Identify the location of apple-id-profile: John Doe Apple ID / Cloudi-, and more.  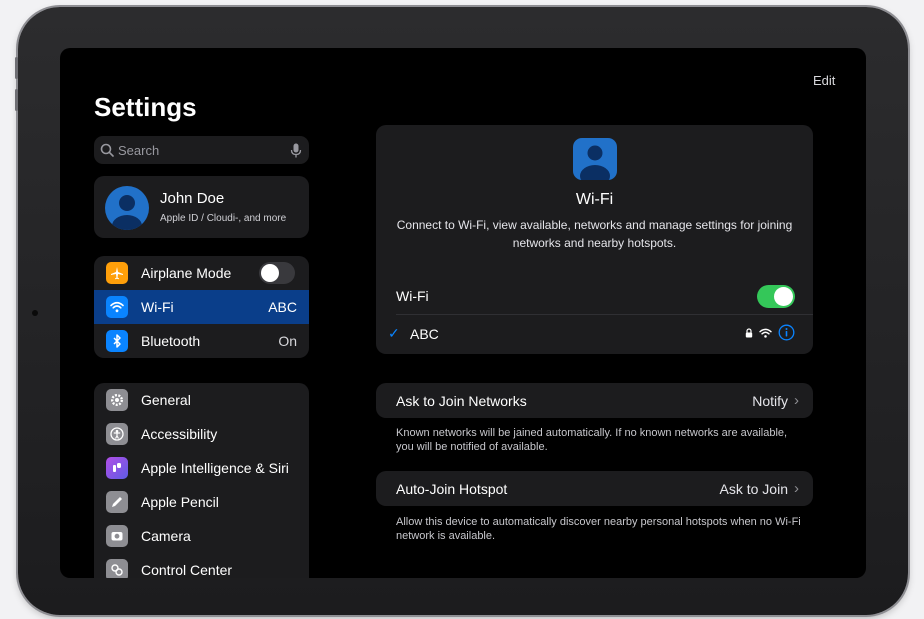
(201, 207).